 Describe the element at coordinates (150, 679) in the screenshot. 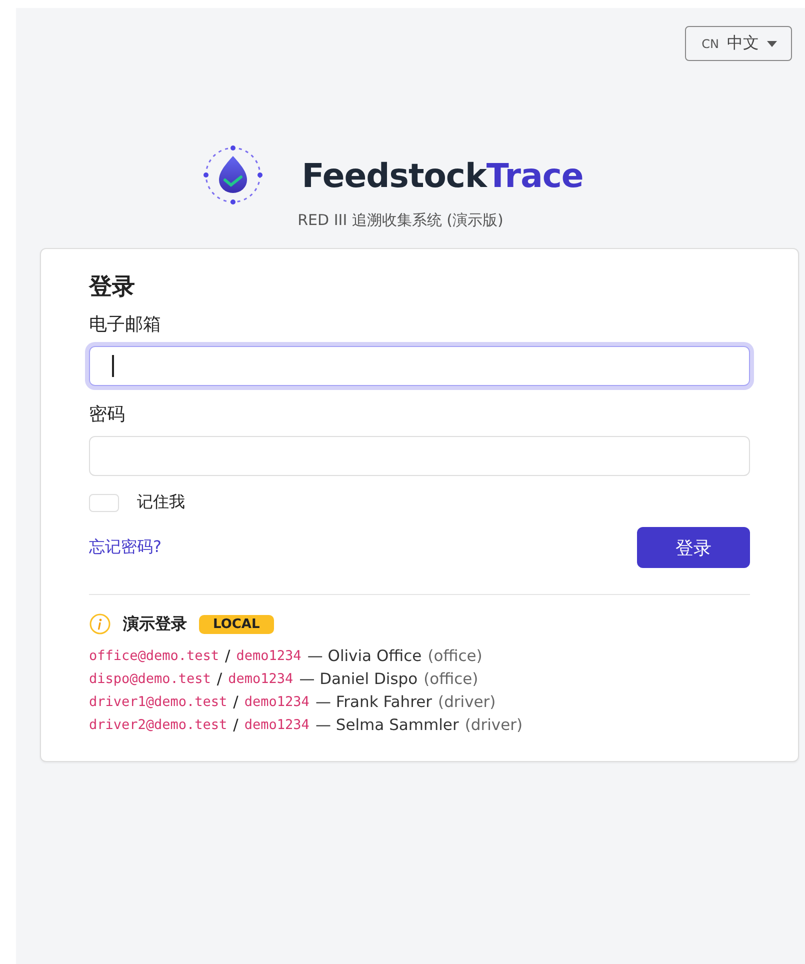

I see `demo-email: dispo@demo.test` at that location.